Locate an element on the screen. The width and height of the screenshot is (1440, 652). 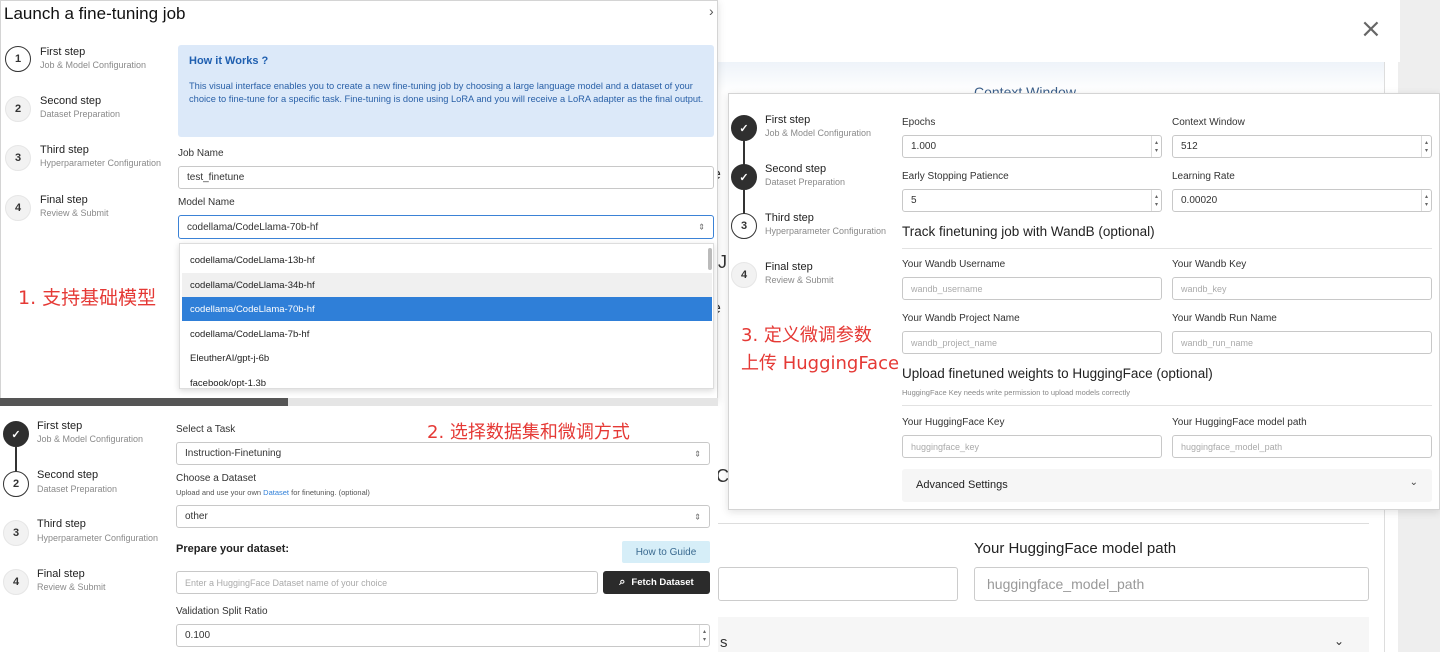
modal-title: Launch a fine-tuning job is located at coordinates (95, 13).